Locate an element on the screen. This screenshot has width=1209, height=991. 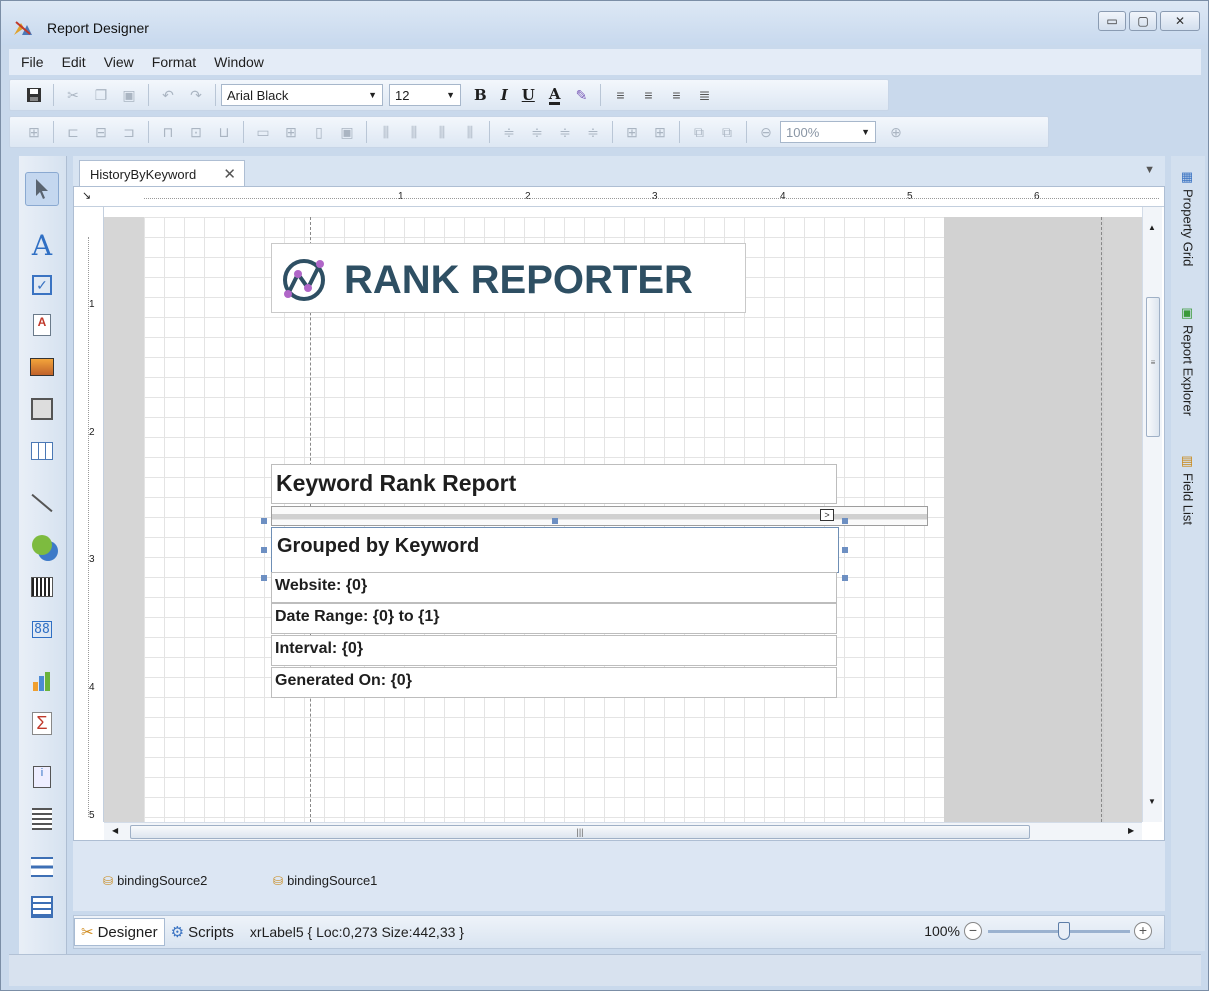
align-lefts-button: ⊏ is located at coordinates (73, 132).